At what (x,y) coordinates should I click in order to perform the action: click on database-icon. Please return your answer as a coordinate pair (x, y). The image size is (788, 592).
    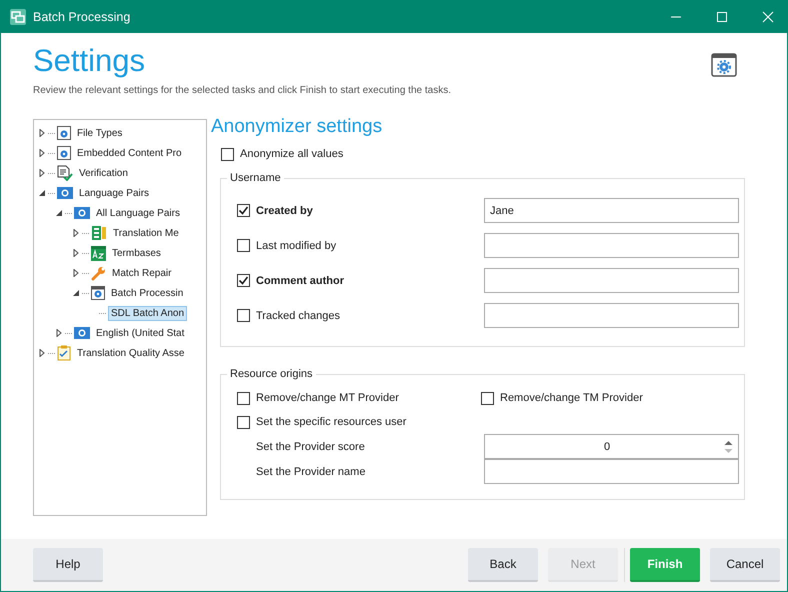
    Looking at the image, I should click on (99, 233).